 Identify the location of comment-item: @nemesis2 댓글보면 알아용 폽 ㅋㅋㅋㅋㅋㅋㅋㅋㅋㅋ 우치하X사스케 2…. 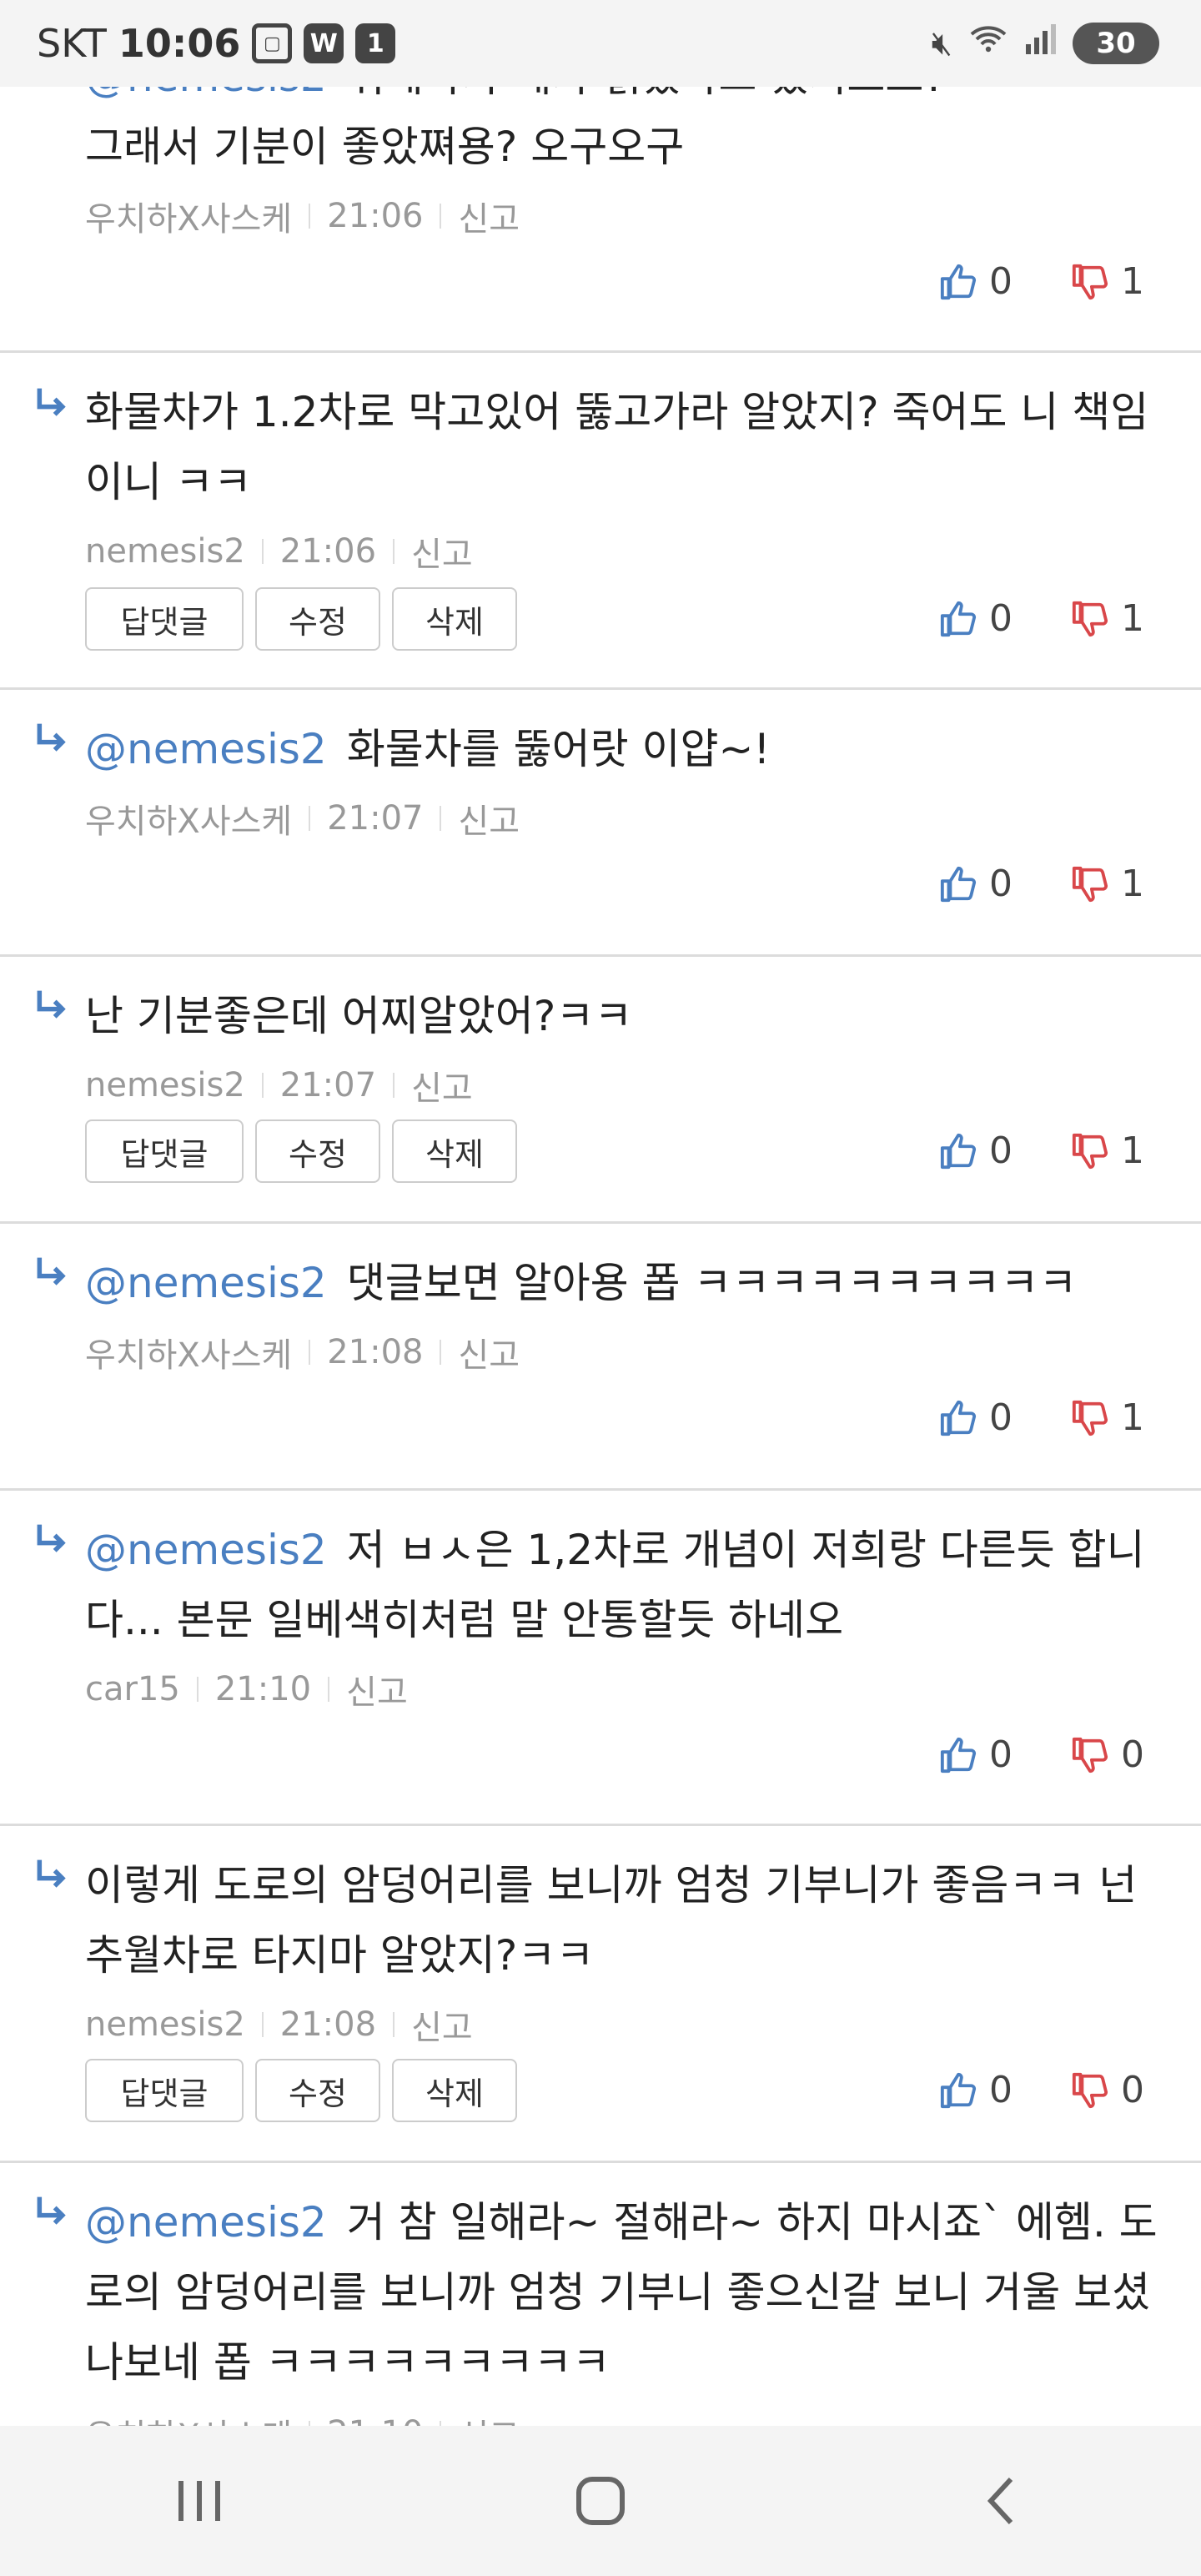
(601, 1357).